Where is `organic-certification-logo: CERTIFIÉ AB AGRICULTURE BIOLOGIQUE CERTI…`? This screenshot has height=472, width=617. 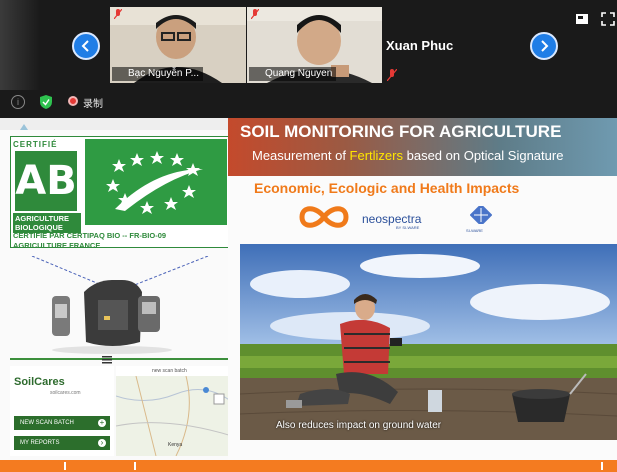 organic-certification-logo: CERTIFIÉ AB AGRICULTURE BIOLOGIQUE CERTI… is located at coordinates (120, 193).